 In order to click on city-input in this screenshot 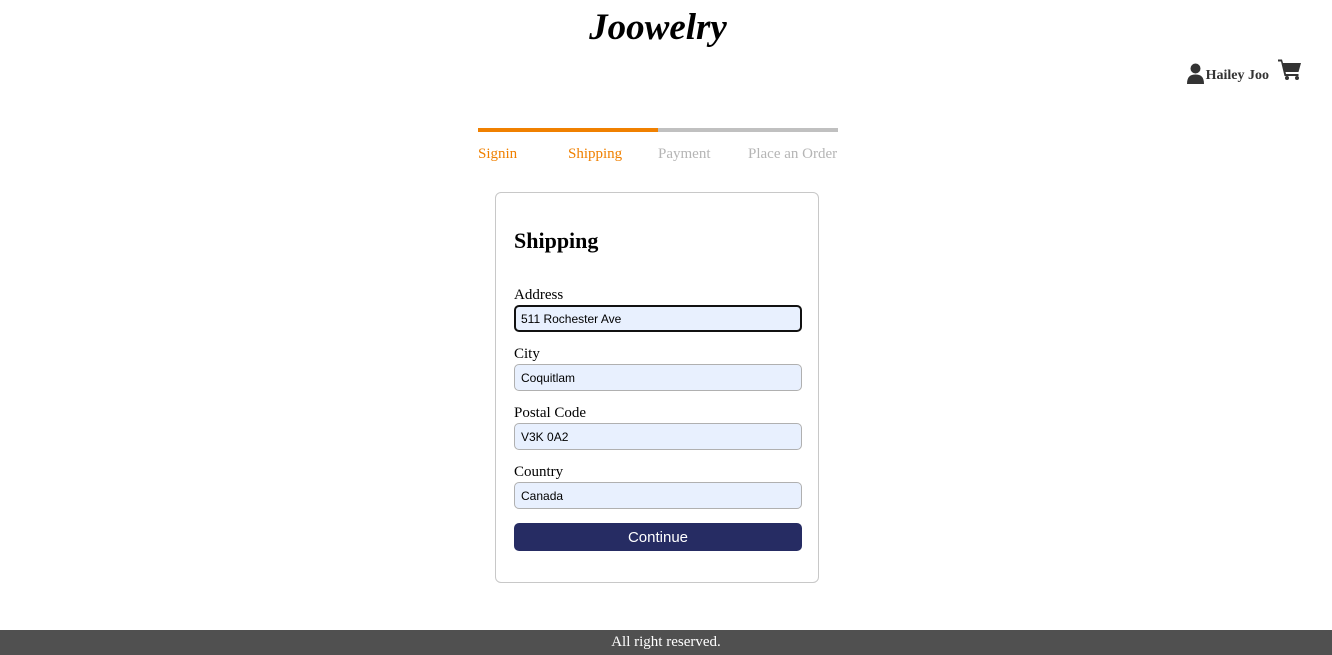, I will do `click(658, 377)`.